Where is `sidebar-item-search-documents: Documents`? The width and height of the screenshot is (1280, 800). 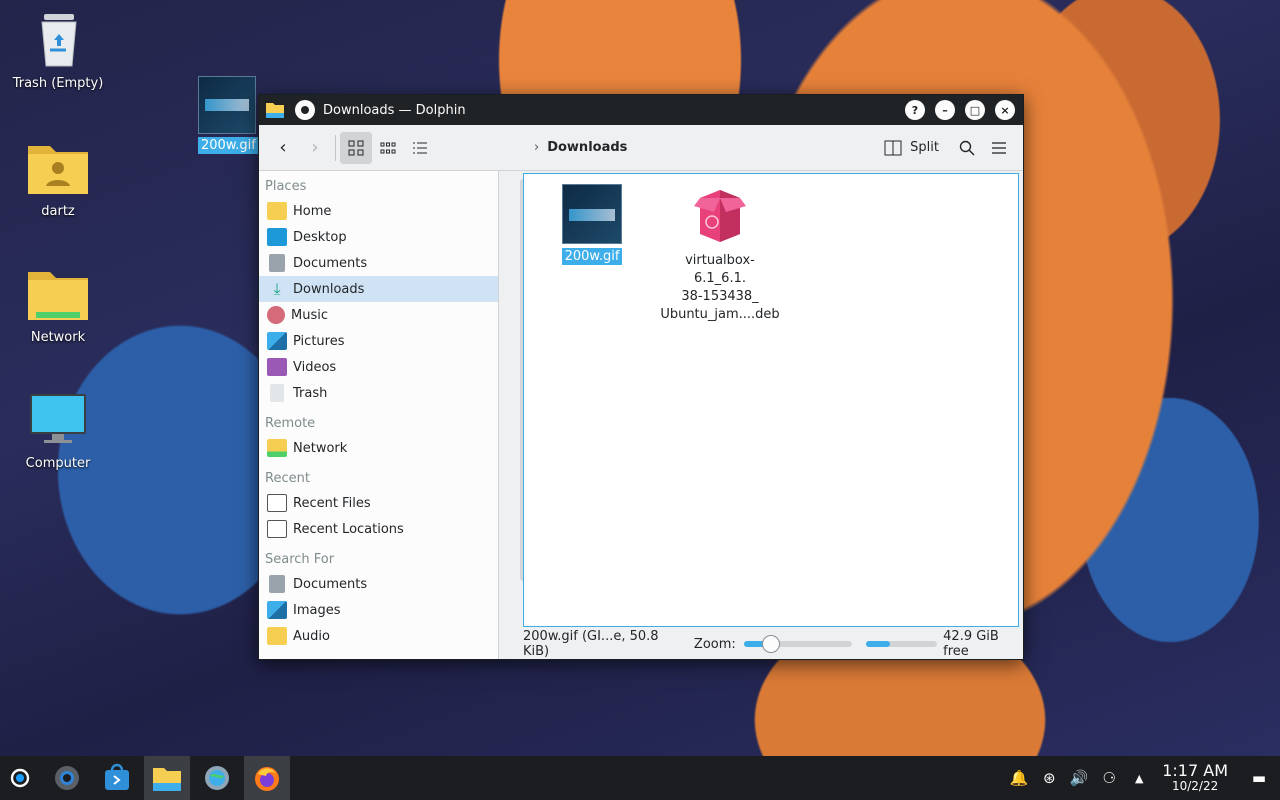
sidebar-item-search-documents: Documents is located at coordinates (378, 584).